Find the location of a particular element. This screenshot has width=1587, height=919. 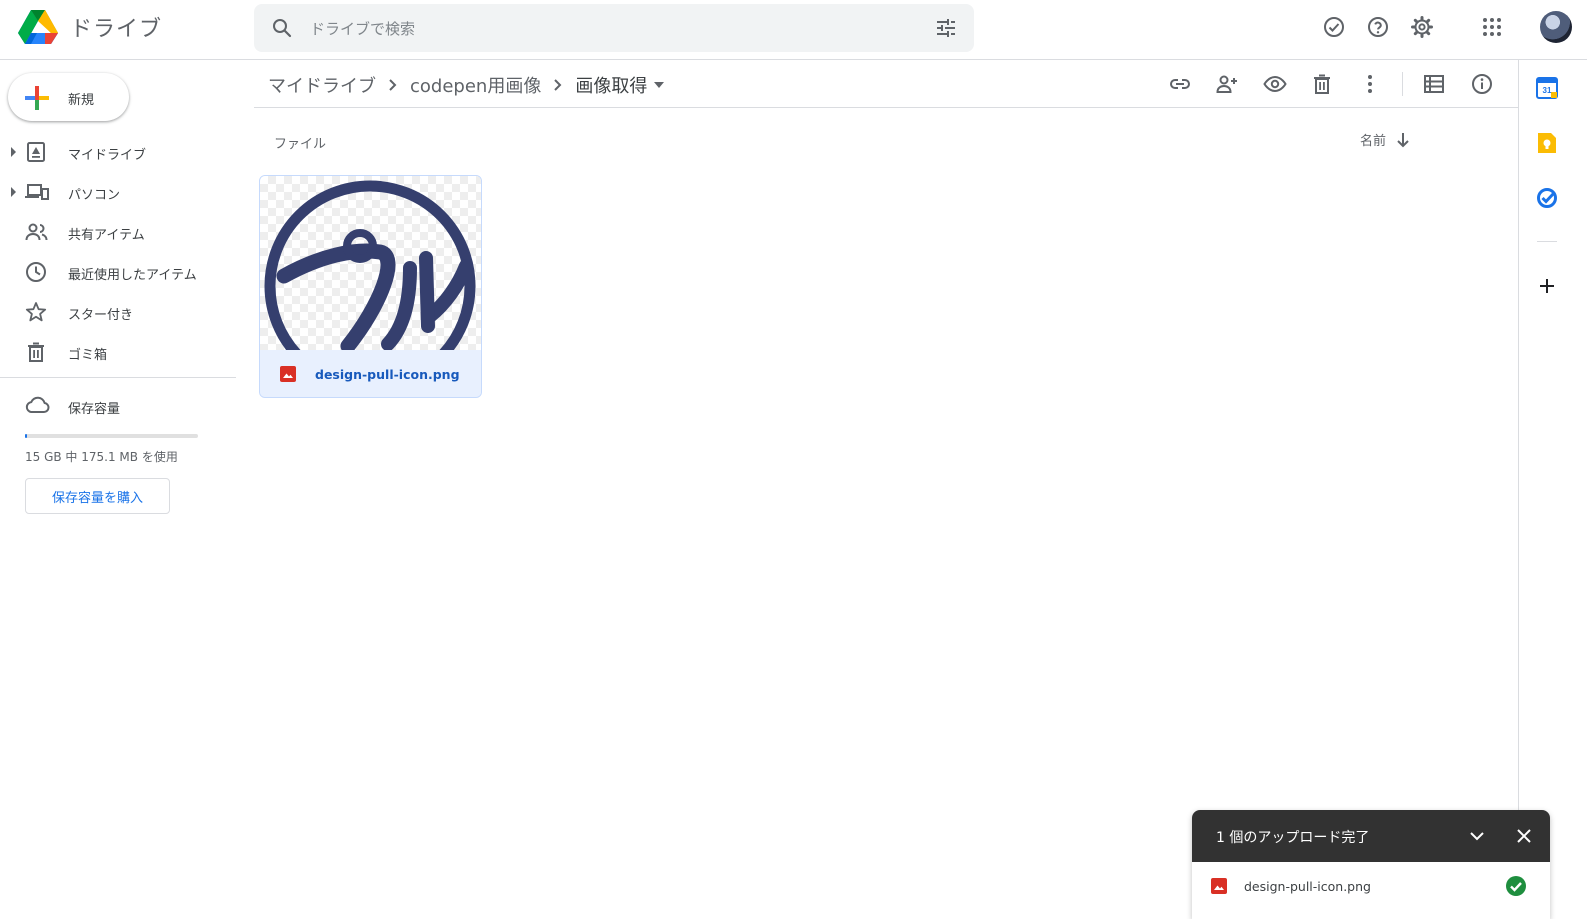

file-card: design-pull-icon.png is located at coordinates (370, 286).